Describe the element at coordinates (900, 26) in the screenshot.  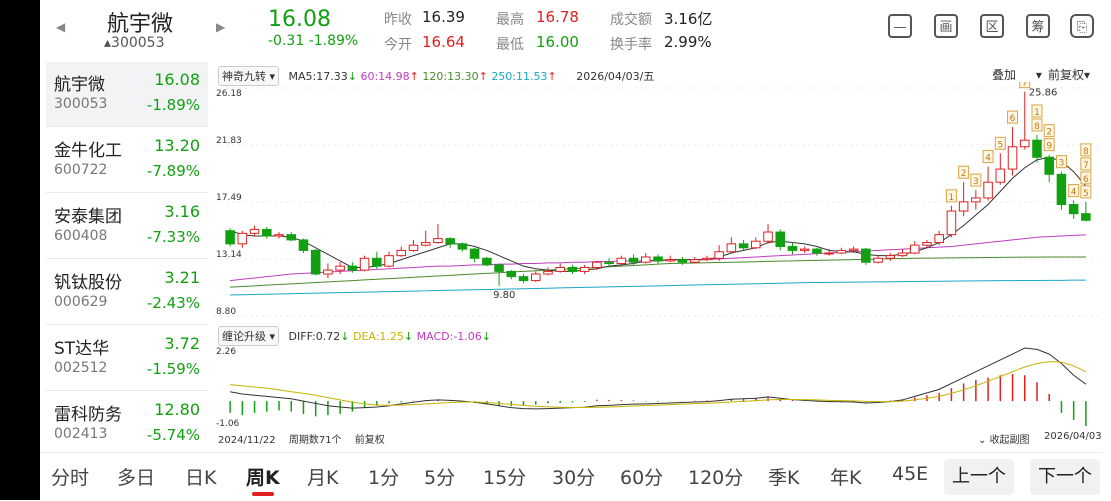
I see `minus-square-icon: —` at that location.